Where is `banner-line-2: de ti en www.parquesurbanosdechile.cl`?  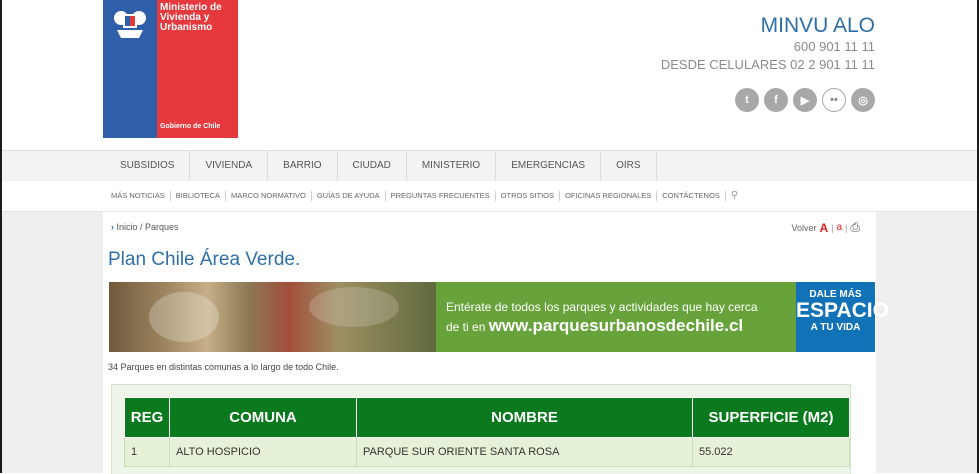 banner-line-2: de ti en www.parquesurbanosdechile.cl is located at coordinates (594, 326).